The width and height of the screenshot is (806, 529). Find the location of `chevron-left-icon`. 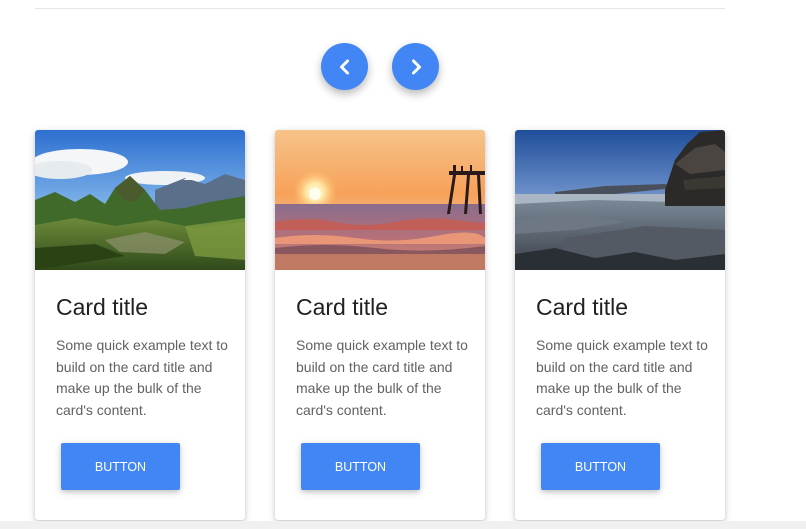

chevron-left-icon is located at coordinates (344, 66).